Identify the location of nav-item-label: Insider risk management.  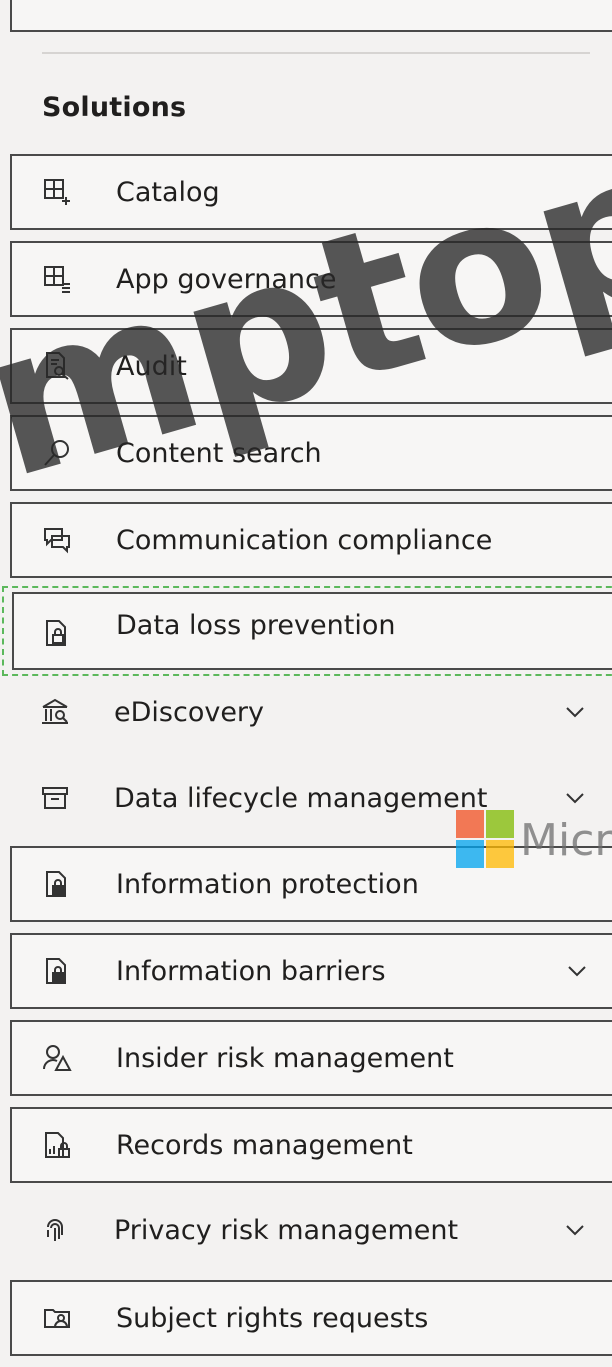
(285, 1058).